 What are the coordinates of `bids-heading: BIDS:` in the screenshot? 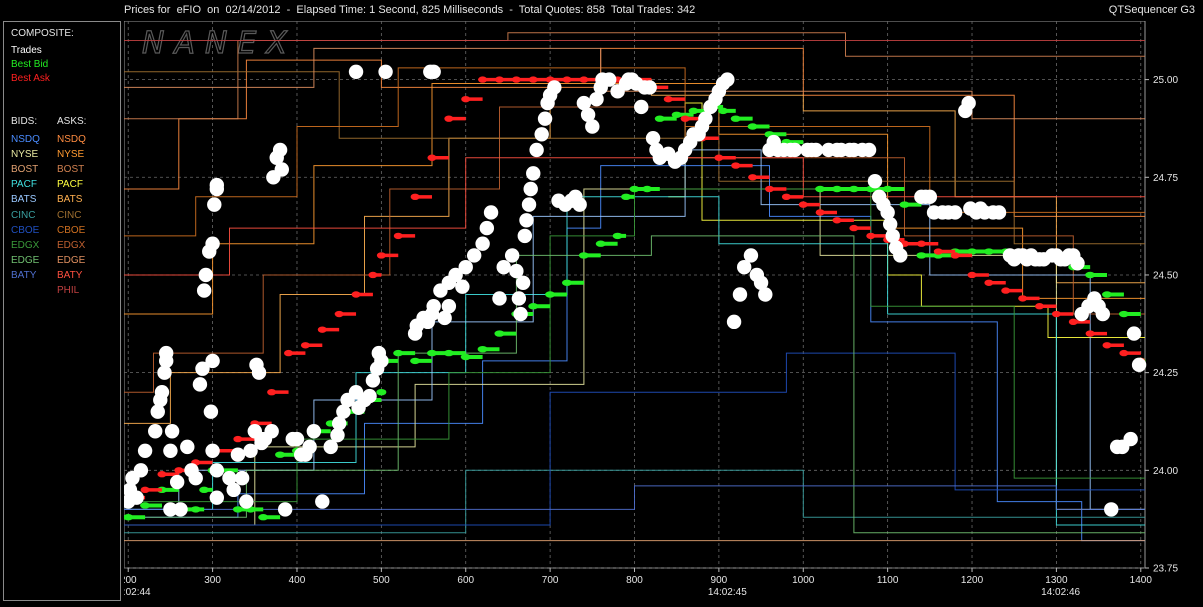 It's located at (24, 121).